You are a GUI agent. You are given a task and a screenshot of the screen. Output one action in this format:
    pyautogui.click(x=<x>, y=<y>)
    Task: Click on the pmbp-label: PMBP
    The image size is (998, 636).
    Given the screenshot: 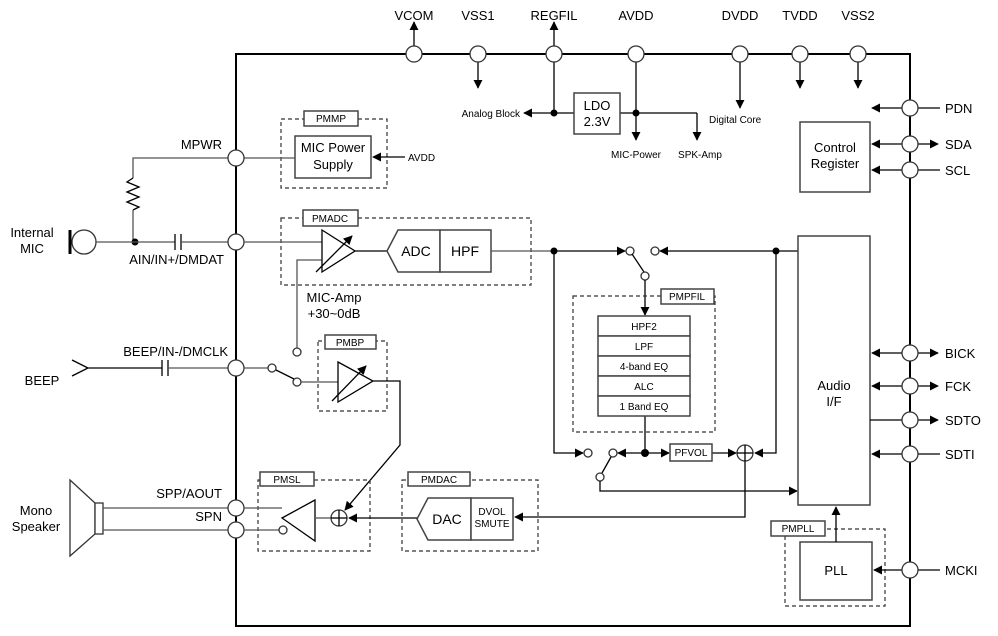 What is the action you would take?
    pyautogui.click(x=350, y=343)
    